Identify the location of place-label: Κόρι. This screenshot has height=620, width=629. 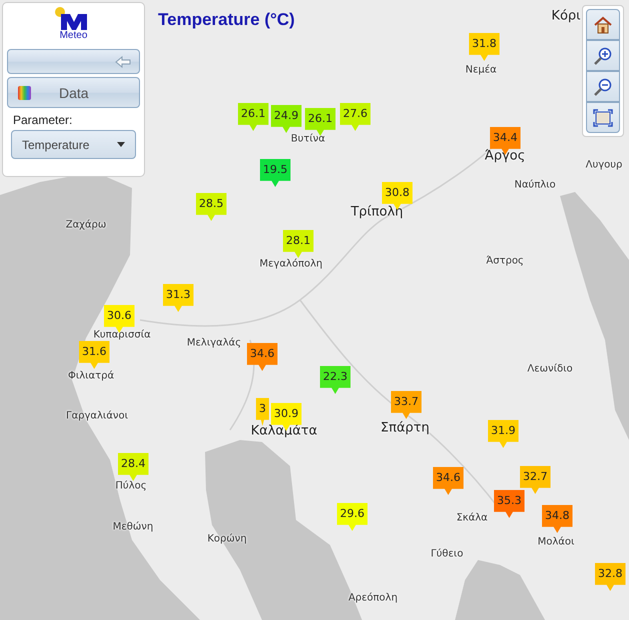
(566, 16).